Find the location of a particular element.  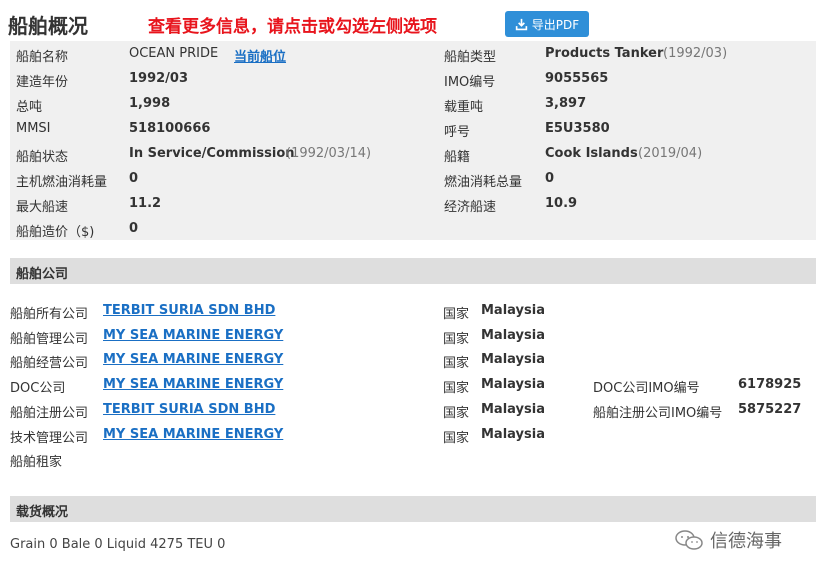

watermark: 信德海事 is located at coordinates (728, 540).